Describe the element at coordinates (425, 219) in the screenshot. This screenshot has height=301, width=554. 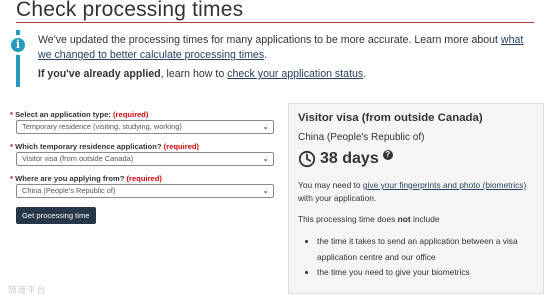
I see `not-include-post: include` at that location.